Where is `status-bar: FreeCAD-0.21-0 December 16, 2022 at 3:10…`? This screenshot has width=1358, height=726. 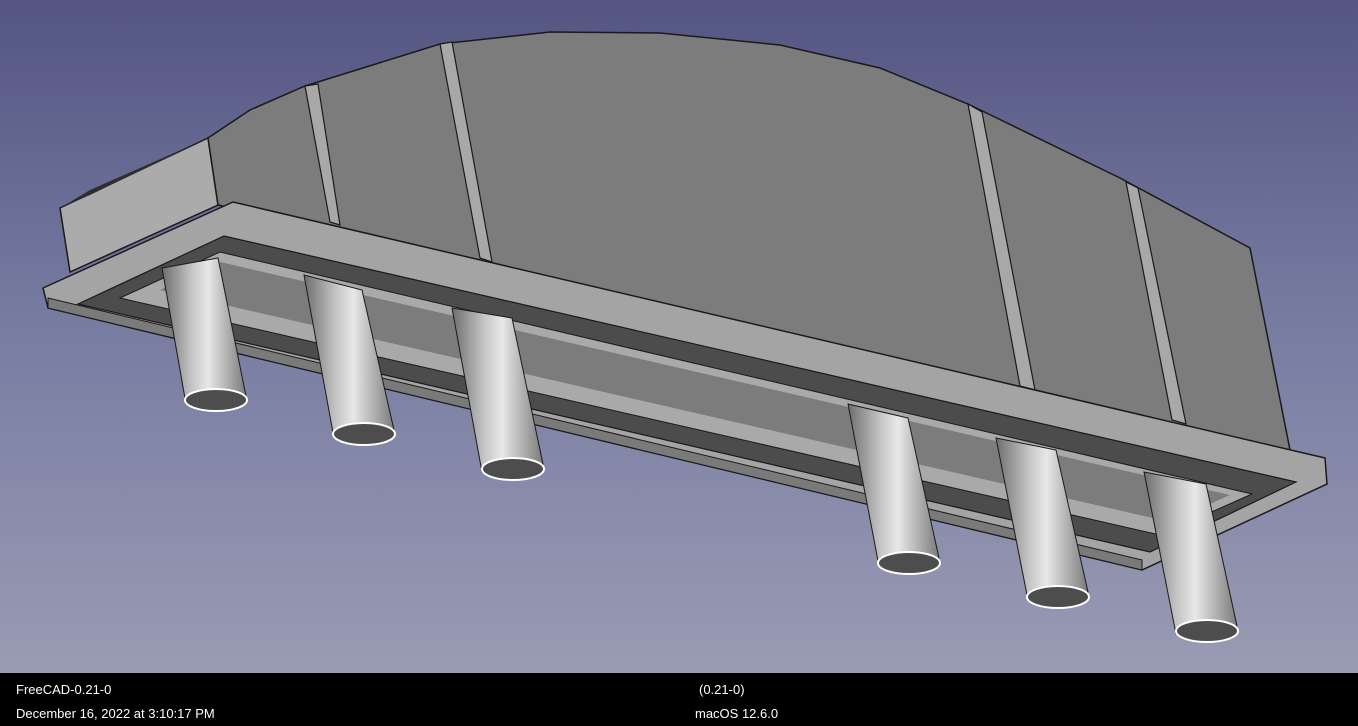 status-bar: FreeCAD-0.21-0 December 16, 2022 at 3:10… is located at coordinates (679, 699).